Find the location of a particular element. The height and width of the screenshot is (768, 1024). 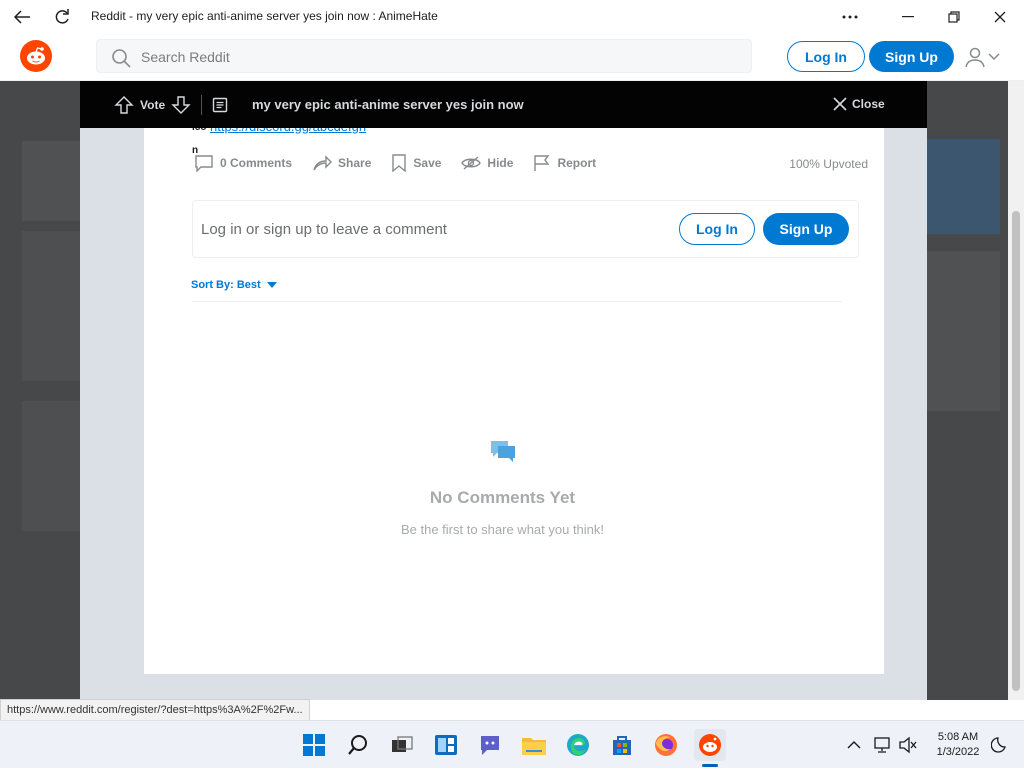

clock-time: 5:08 AM is located at coordinates (958, 737).